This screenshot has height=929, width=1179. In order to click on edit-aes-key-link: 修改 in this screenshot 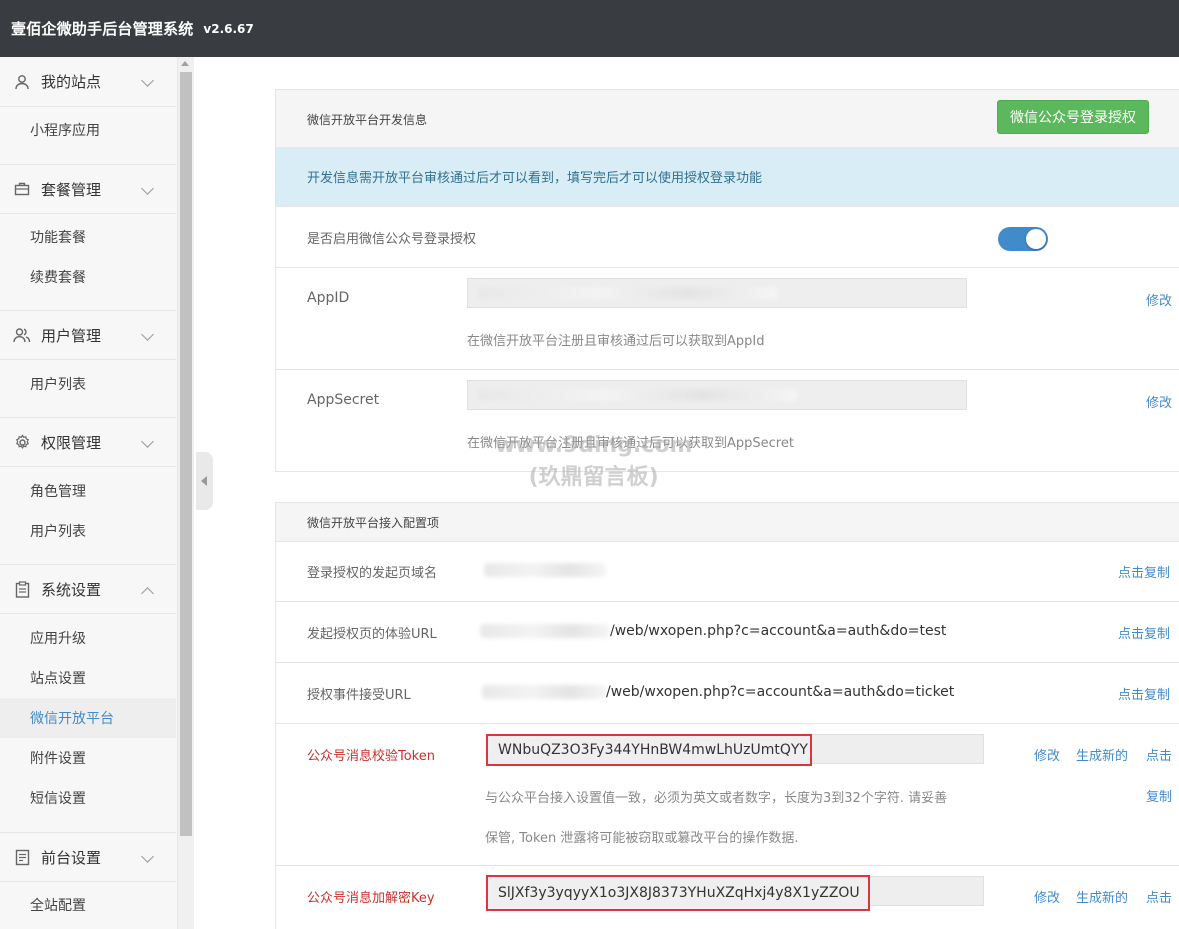, I will do `click(1047, 896)`.